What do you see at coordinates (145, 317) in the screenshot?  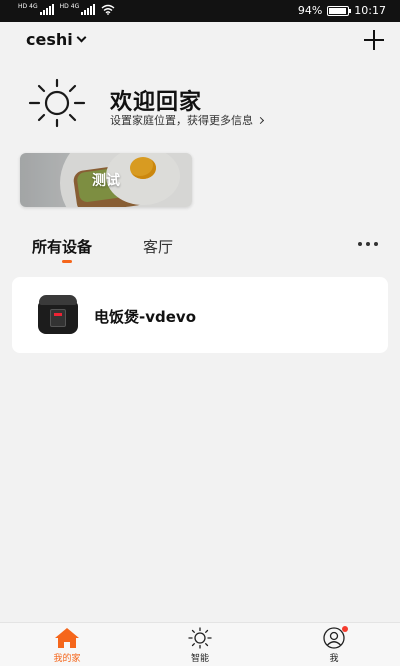 I see `device-name: 电饭煲-vdevo` at bounding box center [145, 317].